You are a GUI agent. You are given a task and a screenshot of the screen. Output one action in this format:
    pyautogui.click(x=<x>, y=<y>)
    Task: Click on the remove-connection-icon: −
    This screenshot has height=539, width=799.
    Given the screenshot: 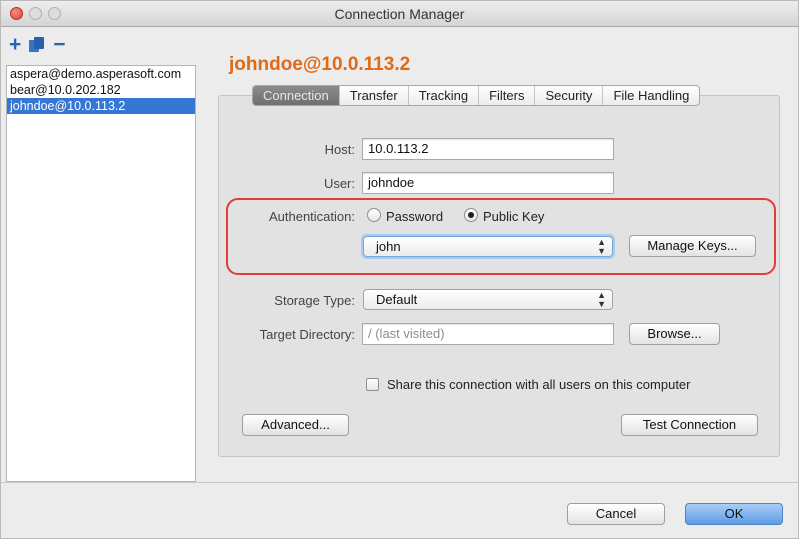 What is the action you would take?
    pyautogui.click(x=59, y=44)
    